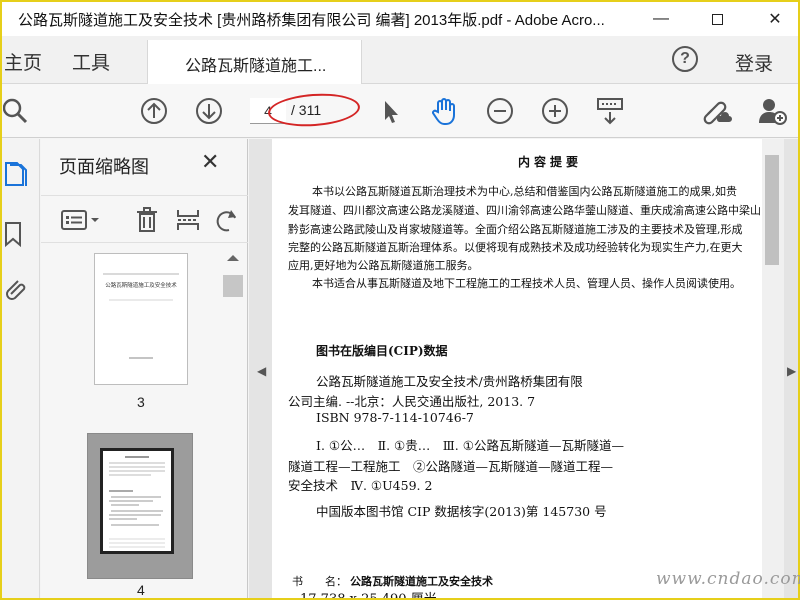 The image size is (800, 600). I want to click on cip-heading: 图书在版编目(CIP)数据, so click(382, 351).